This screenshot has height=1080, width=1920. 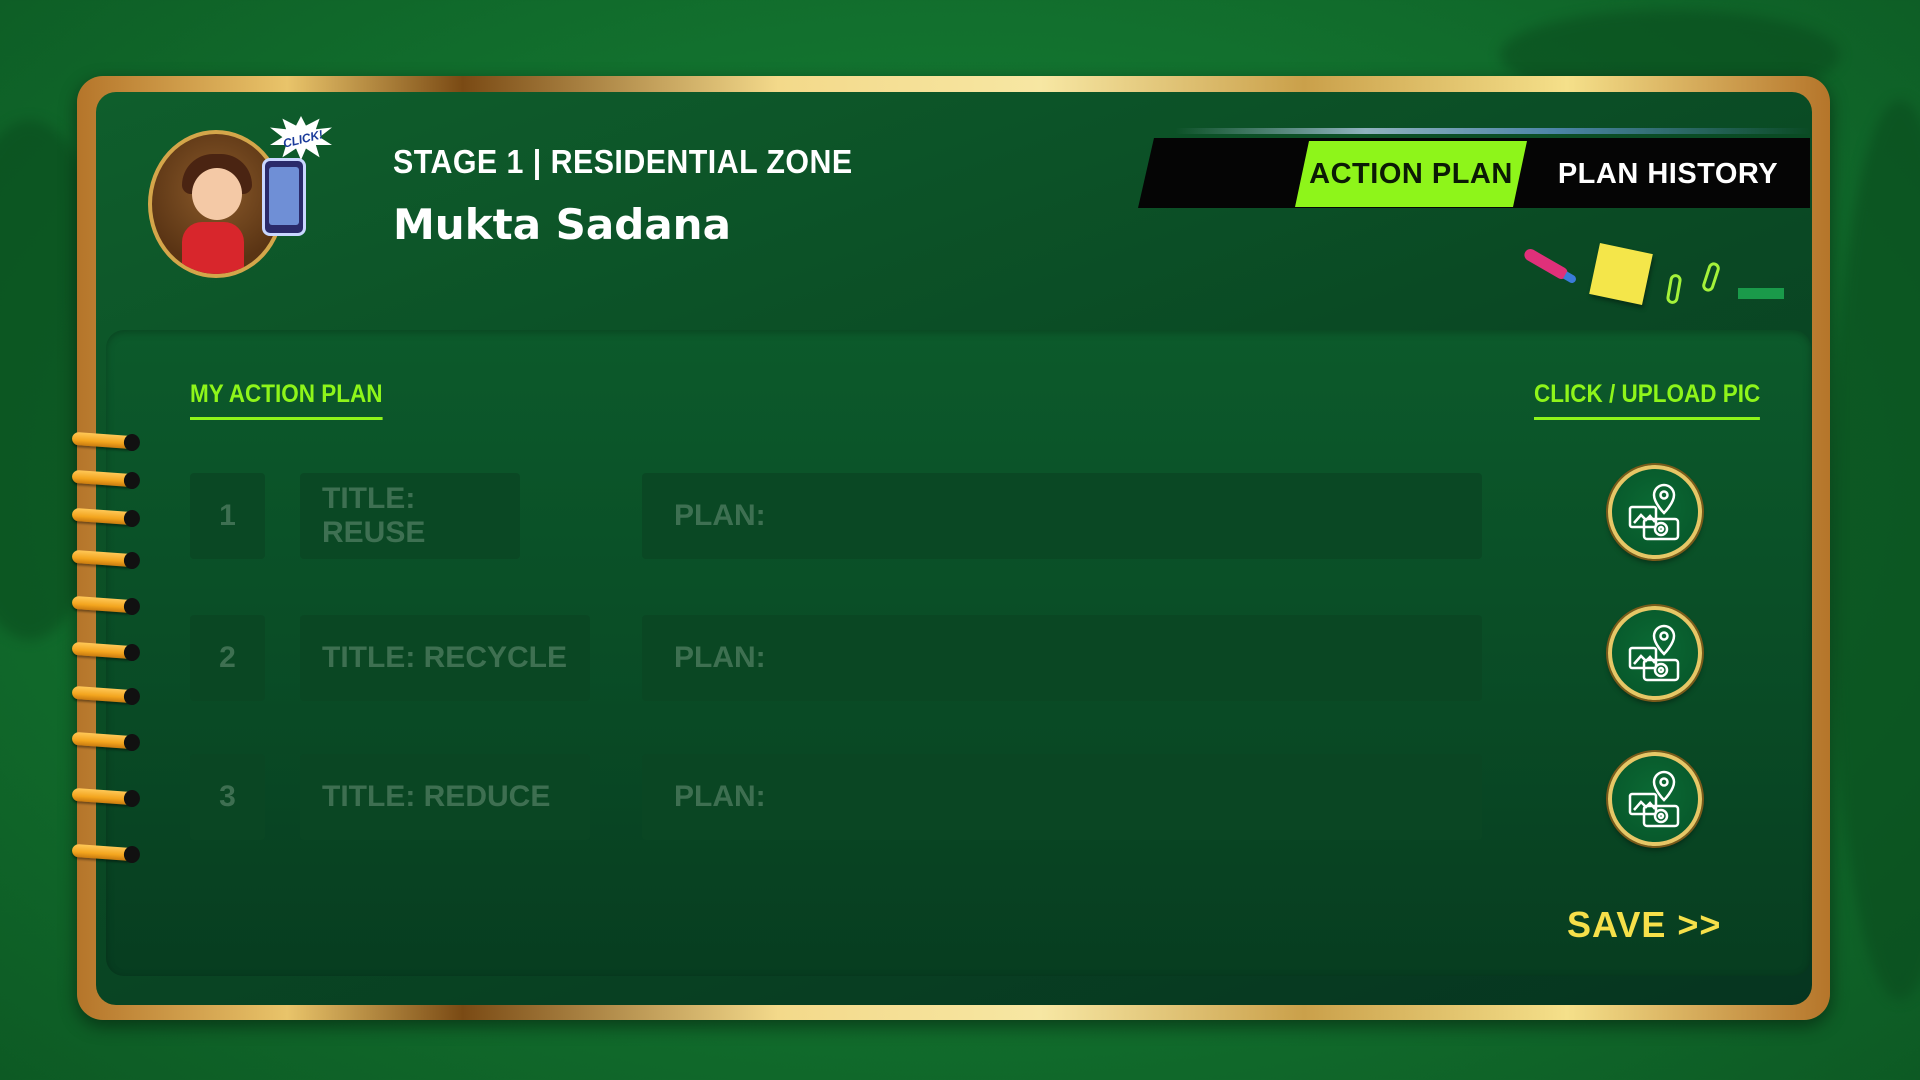 What do you see at coordinates (1621, 274) in the screenshot?
I see `sticky-note-icon` at bounding box center [1621, 274].